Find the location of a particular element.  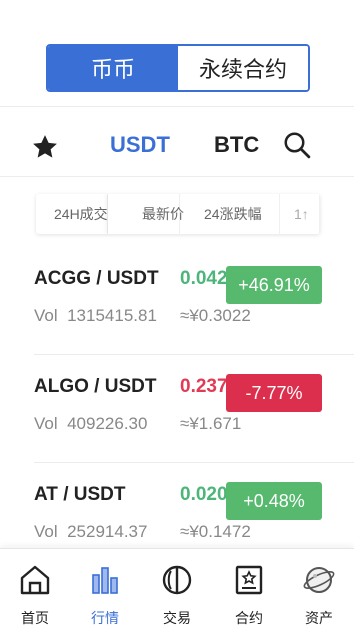

nav-label: 交易 is located at coordinates (177, 618).